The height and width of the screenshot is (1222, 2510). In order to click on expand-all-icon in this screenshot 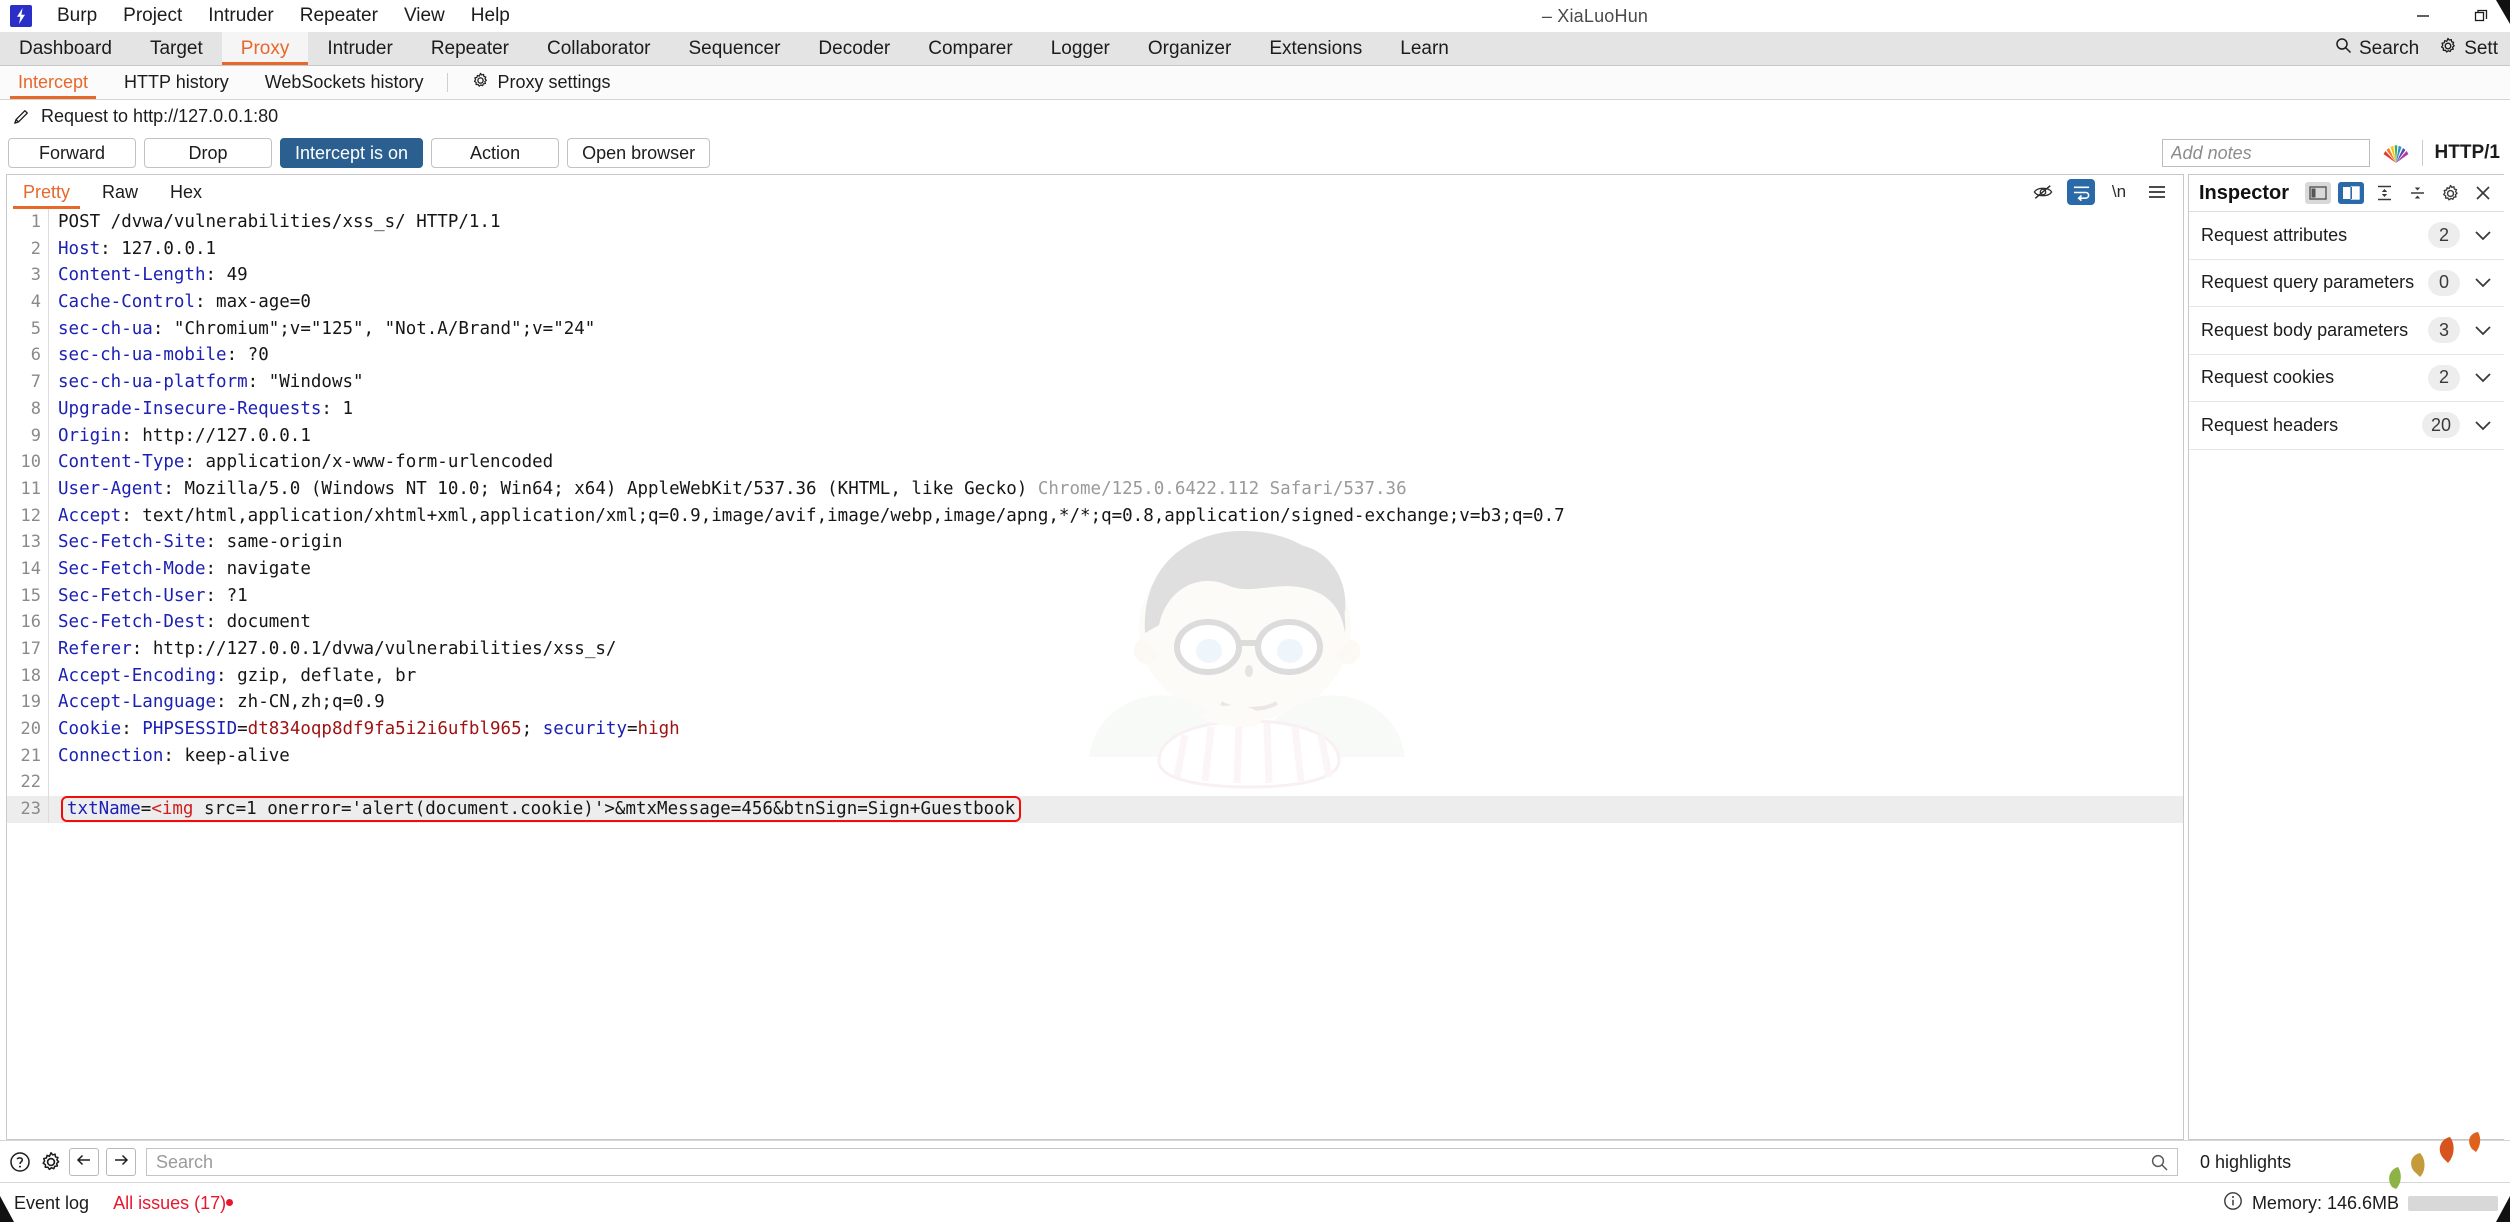, I will do `click(2384, 193)`.